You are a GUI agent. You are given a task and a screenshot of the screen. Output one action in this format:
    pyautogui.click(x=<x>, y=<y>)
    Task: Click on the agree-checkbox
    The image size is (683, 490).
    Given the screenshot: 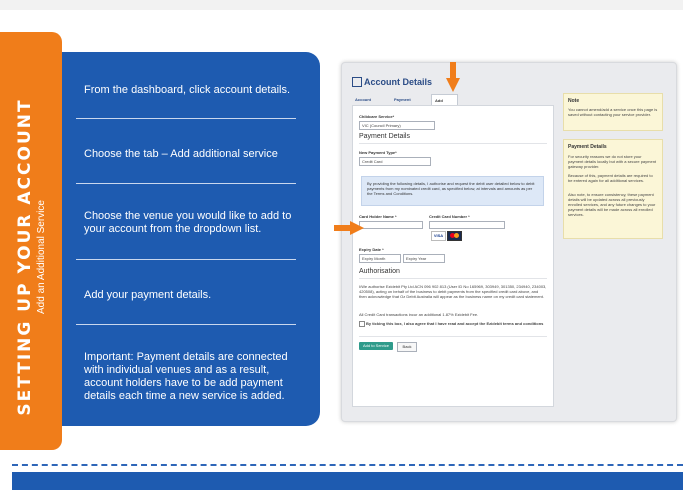 What is the action you would take?
    pyautogui.click(x=362, y=324)
    